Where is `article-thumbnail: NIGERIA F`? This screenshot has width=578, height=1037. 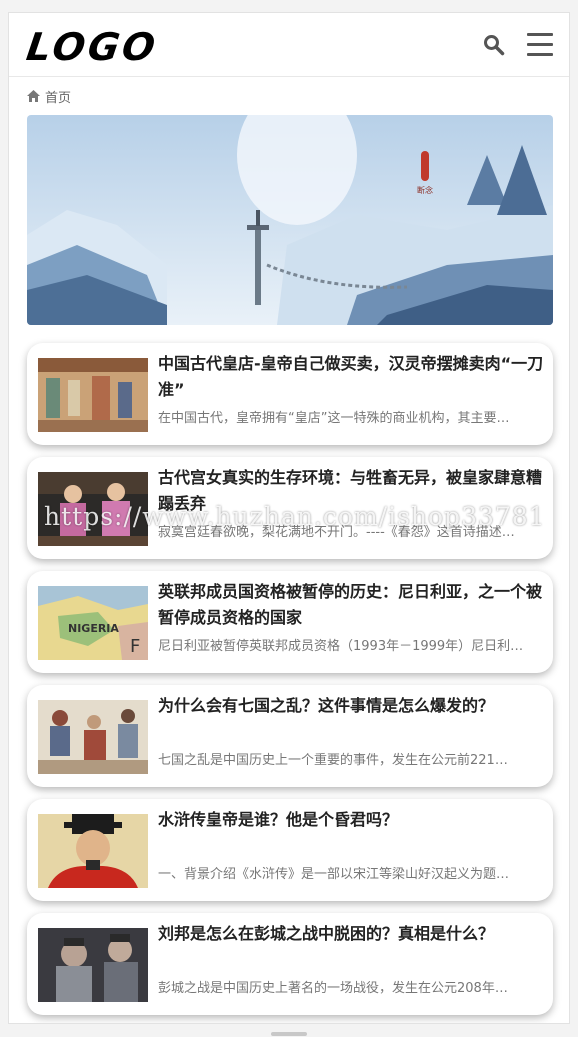 article-thumbnail: NIGERIA F is located at coordinates (93, 623).